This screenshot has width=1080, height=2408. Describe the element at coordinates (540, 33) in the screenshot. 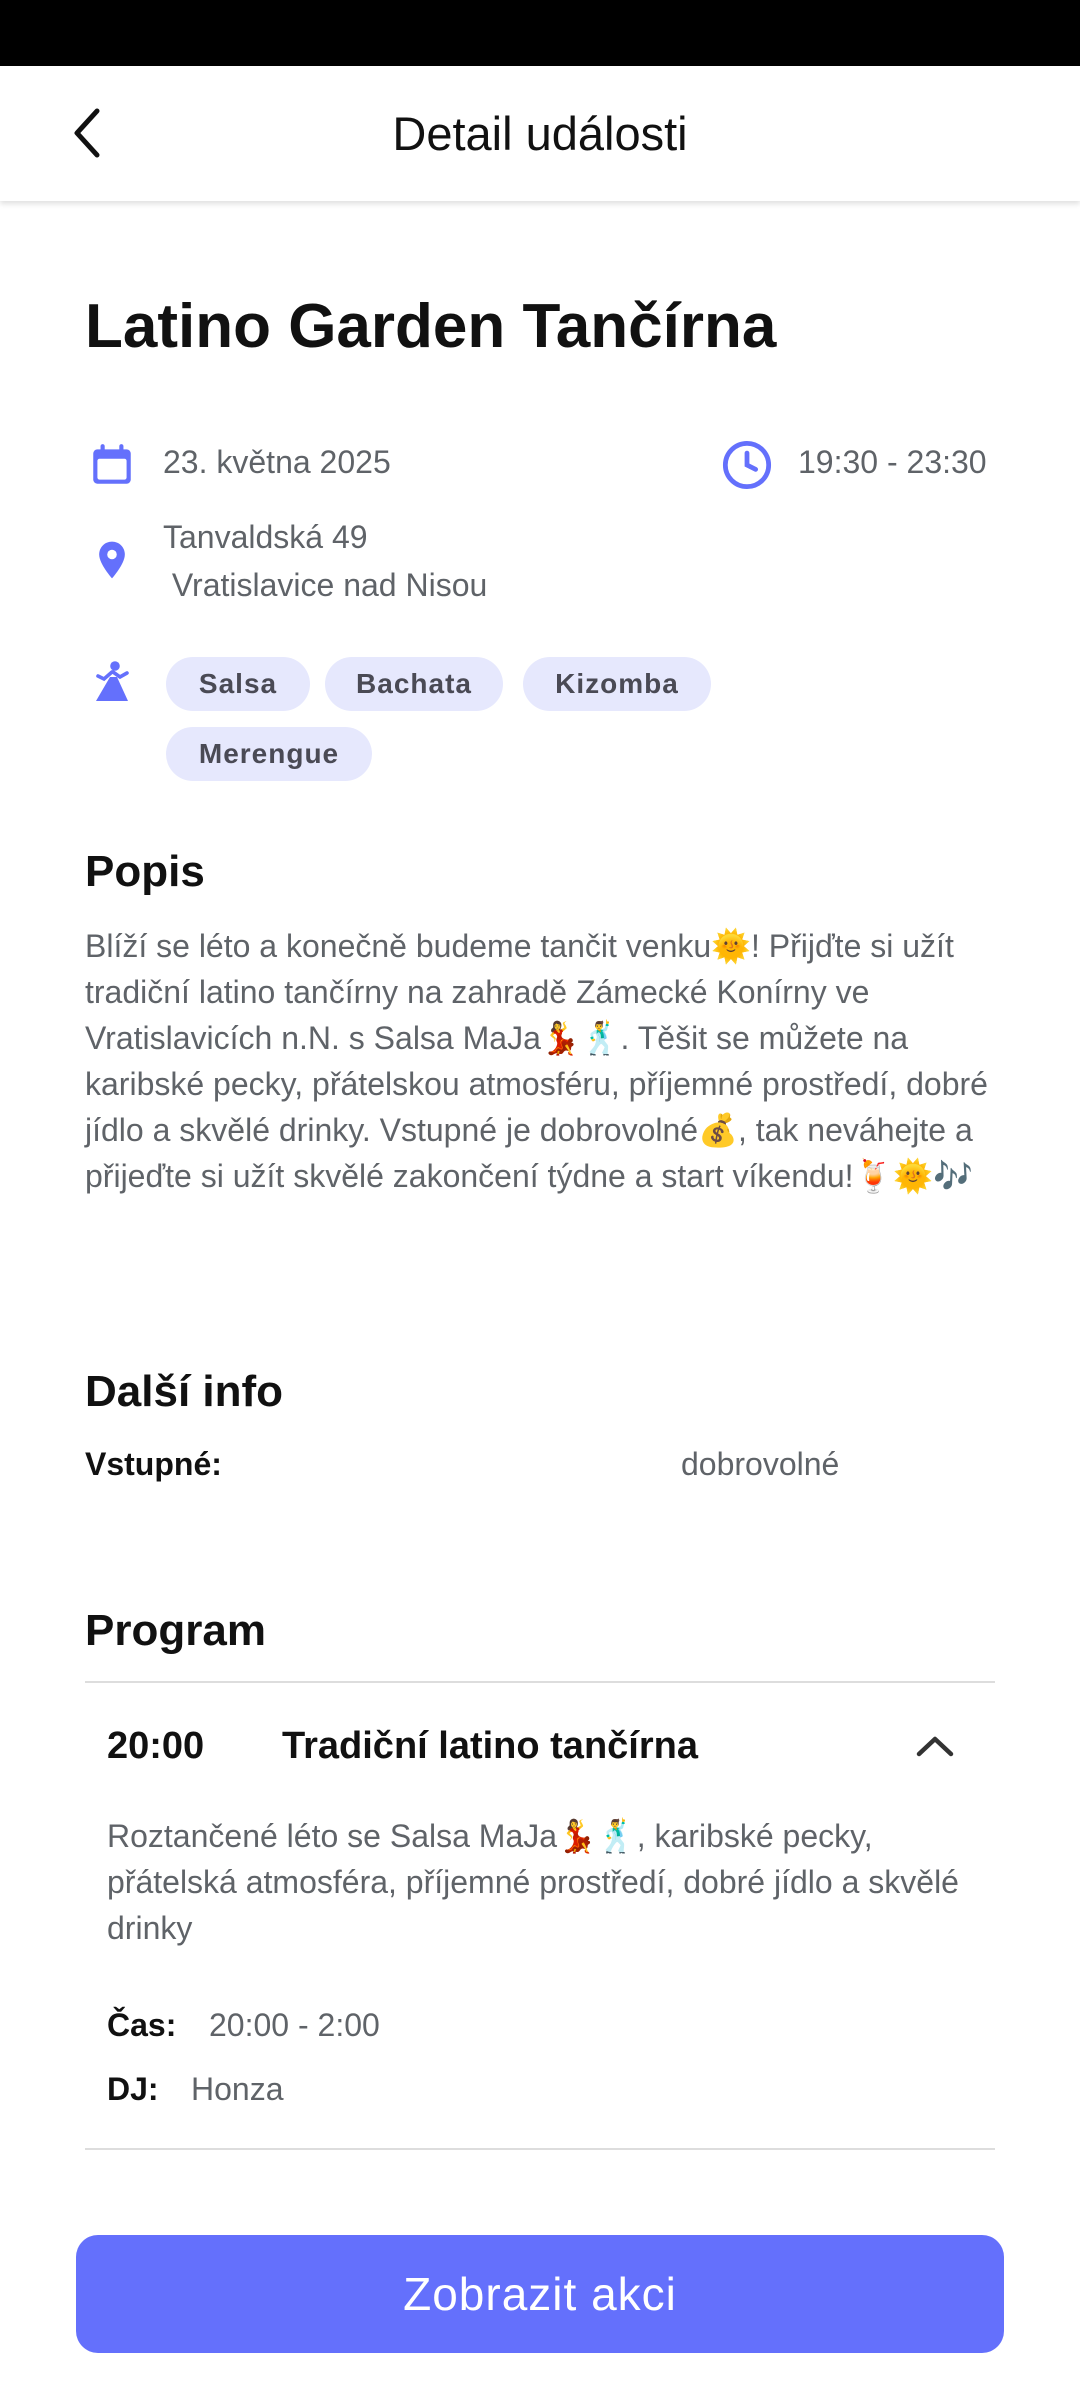

I see `status-bar` at that location.